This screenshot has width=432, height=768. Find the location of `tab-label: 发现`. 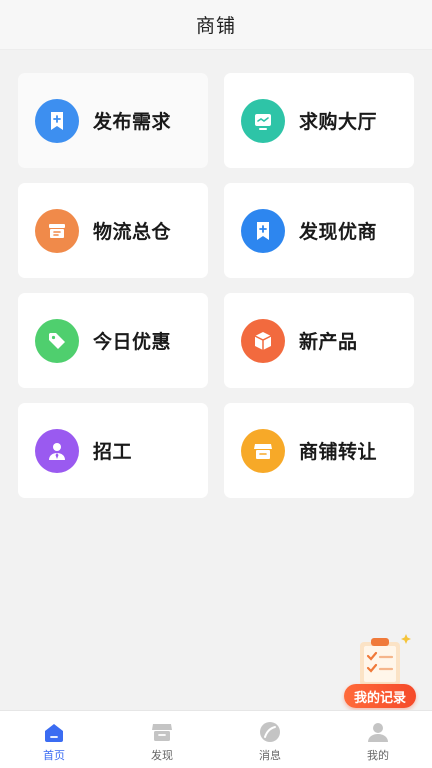

tab-label: 发现 is located at coordinates (162, 755).